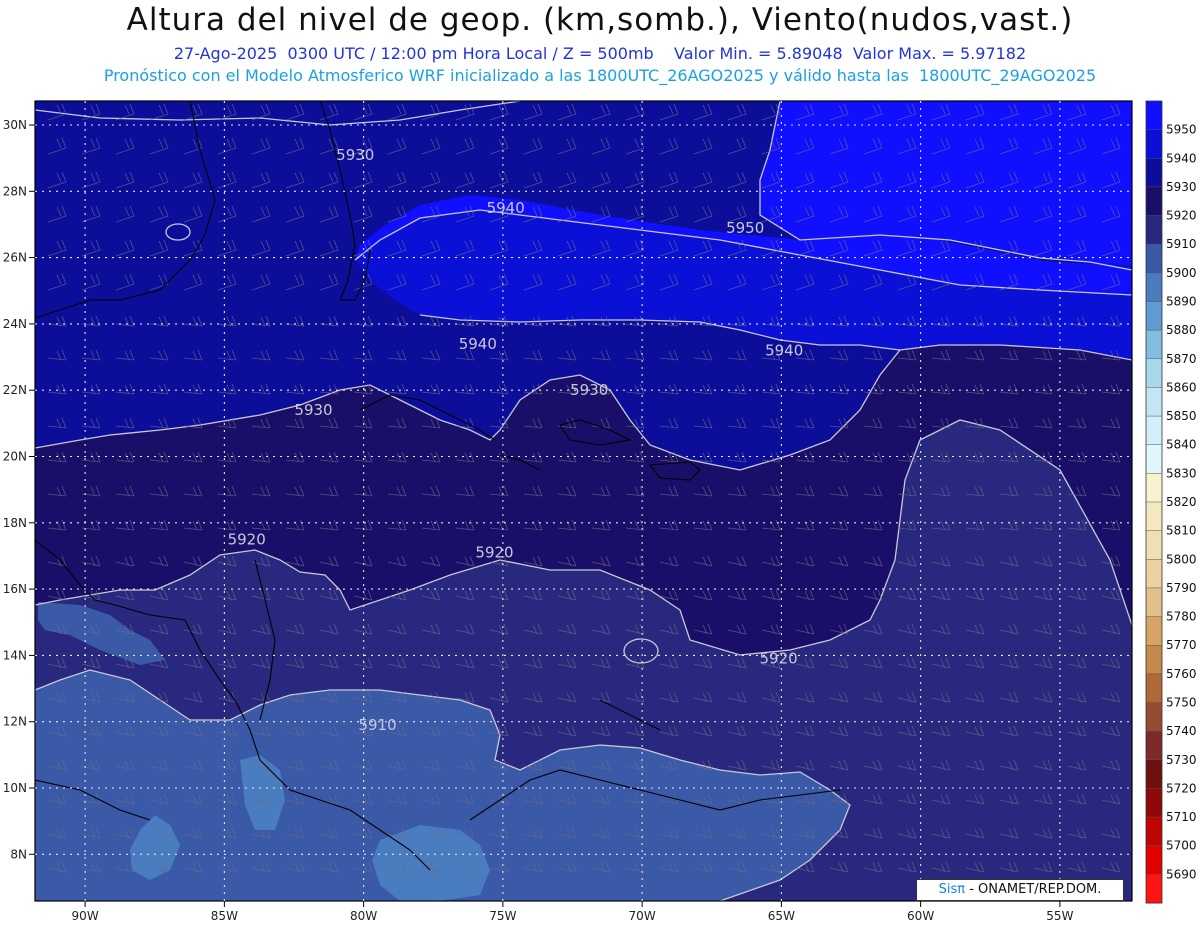 The width and height of the screenshot is (1200, 927). What do you see at coordinates (1181, 130) in the screenshot?
I see `colorbar-label: 5950` at bounding box center [1181, 130].